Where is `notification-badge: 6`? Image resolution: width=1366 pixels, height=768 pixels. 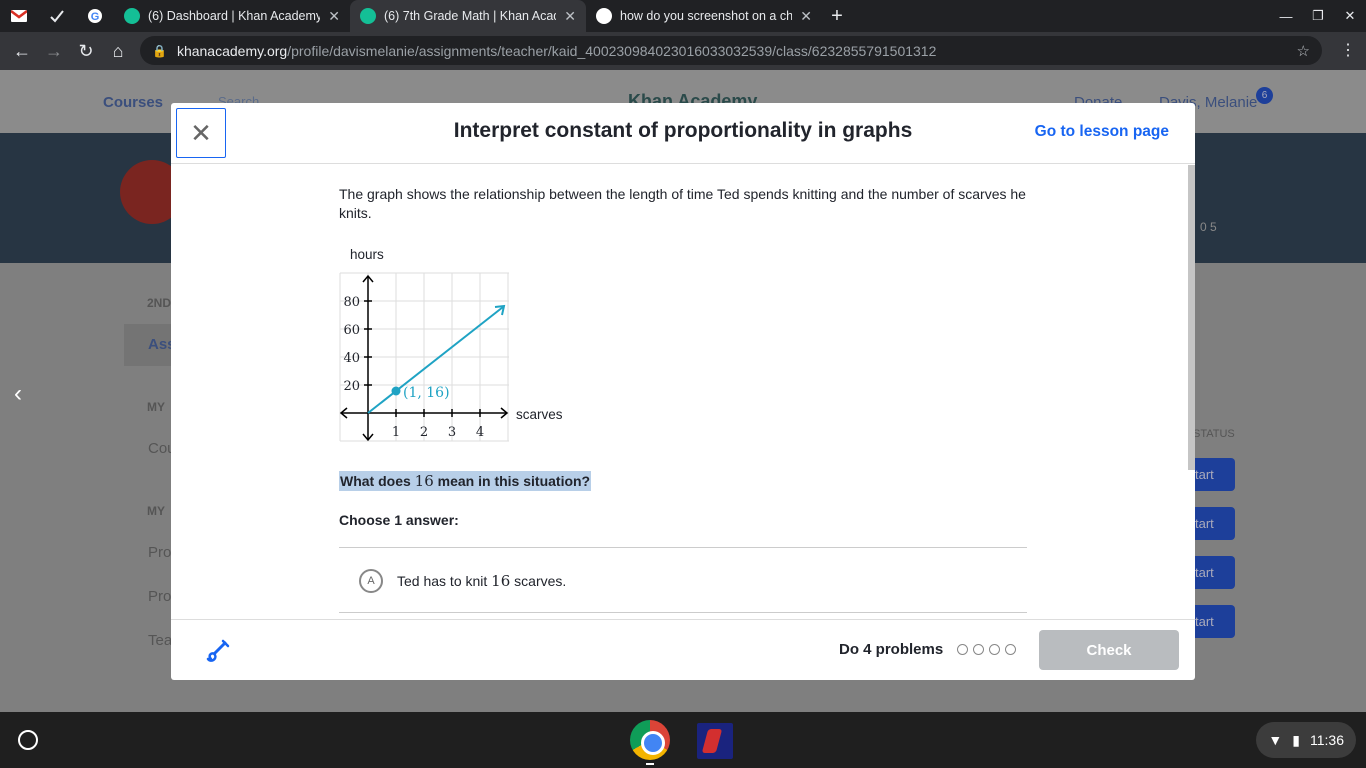 notification-badge: 6 is located at coordinates (1264, 95).